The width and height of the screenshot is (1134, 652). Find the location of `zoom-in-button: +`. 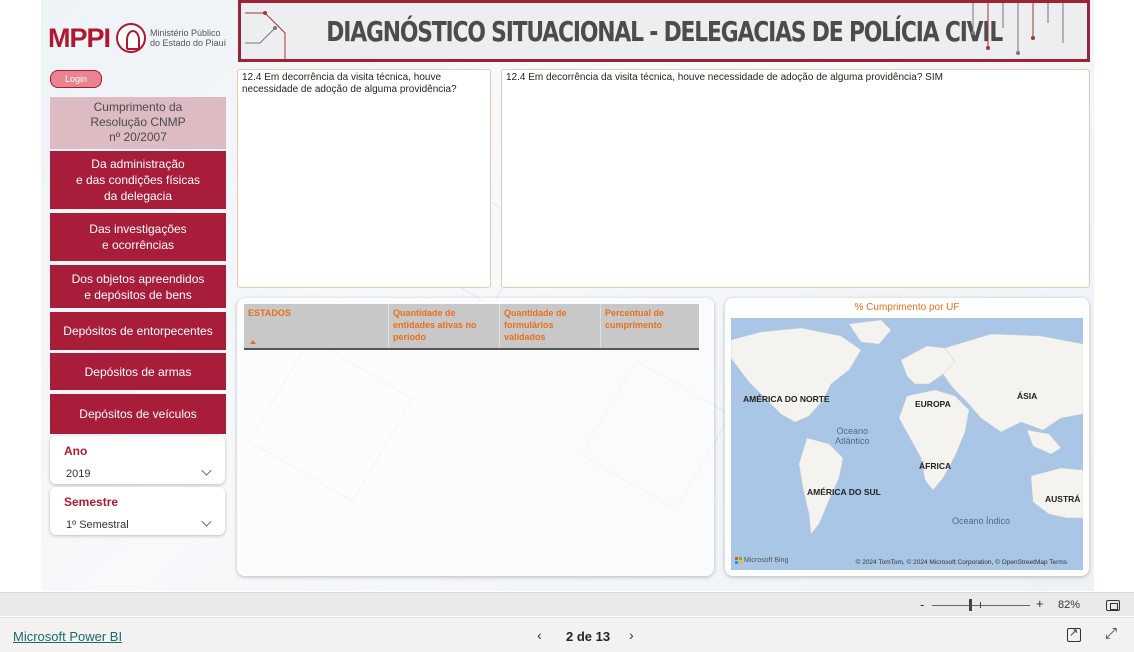

zoom-in-button: + is located at coordinates (1040, 603).